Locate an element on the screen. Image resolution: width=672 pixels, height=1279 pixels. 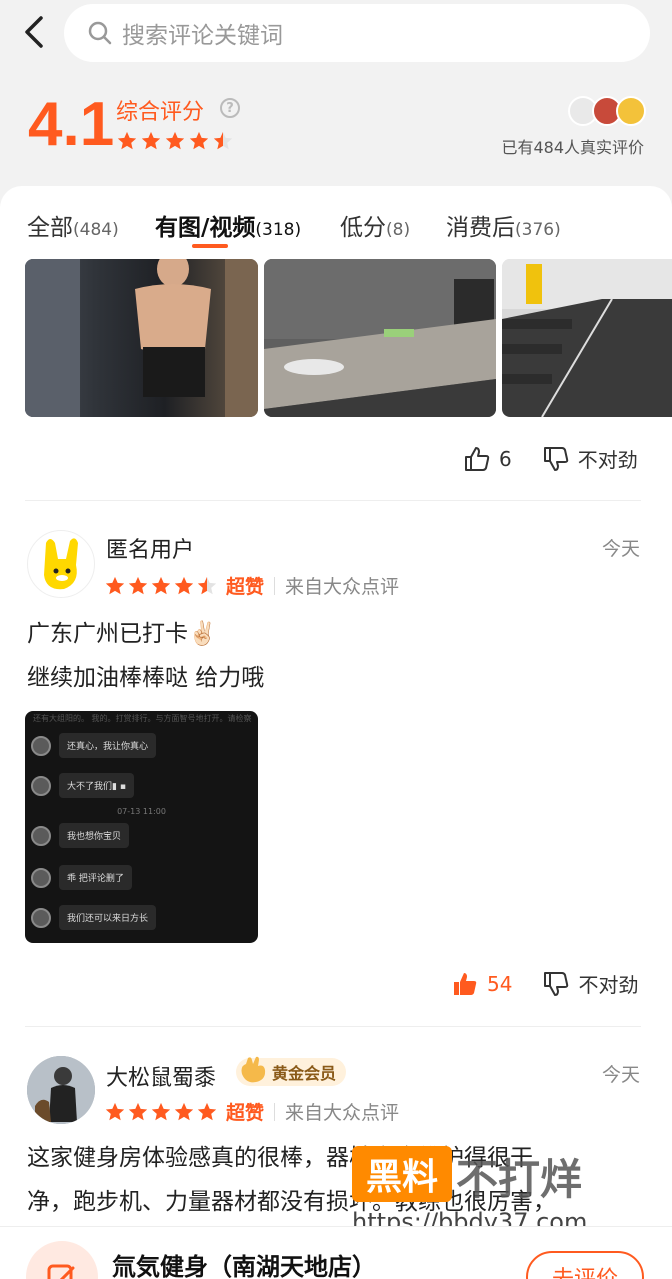
tab-low-score: 低分(8) is located at coordinates (375, 225).